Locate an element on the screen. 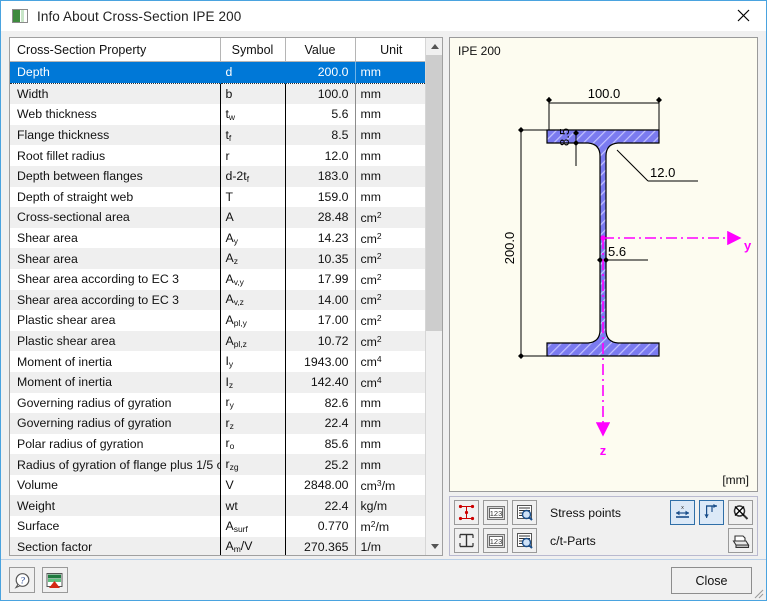 This screenshot has width=767, height=601. column-header-unit: Unit is located at coordinates (391, 50).